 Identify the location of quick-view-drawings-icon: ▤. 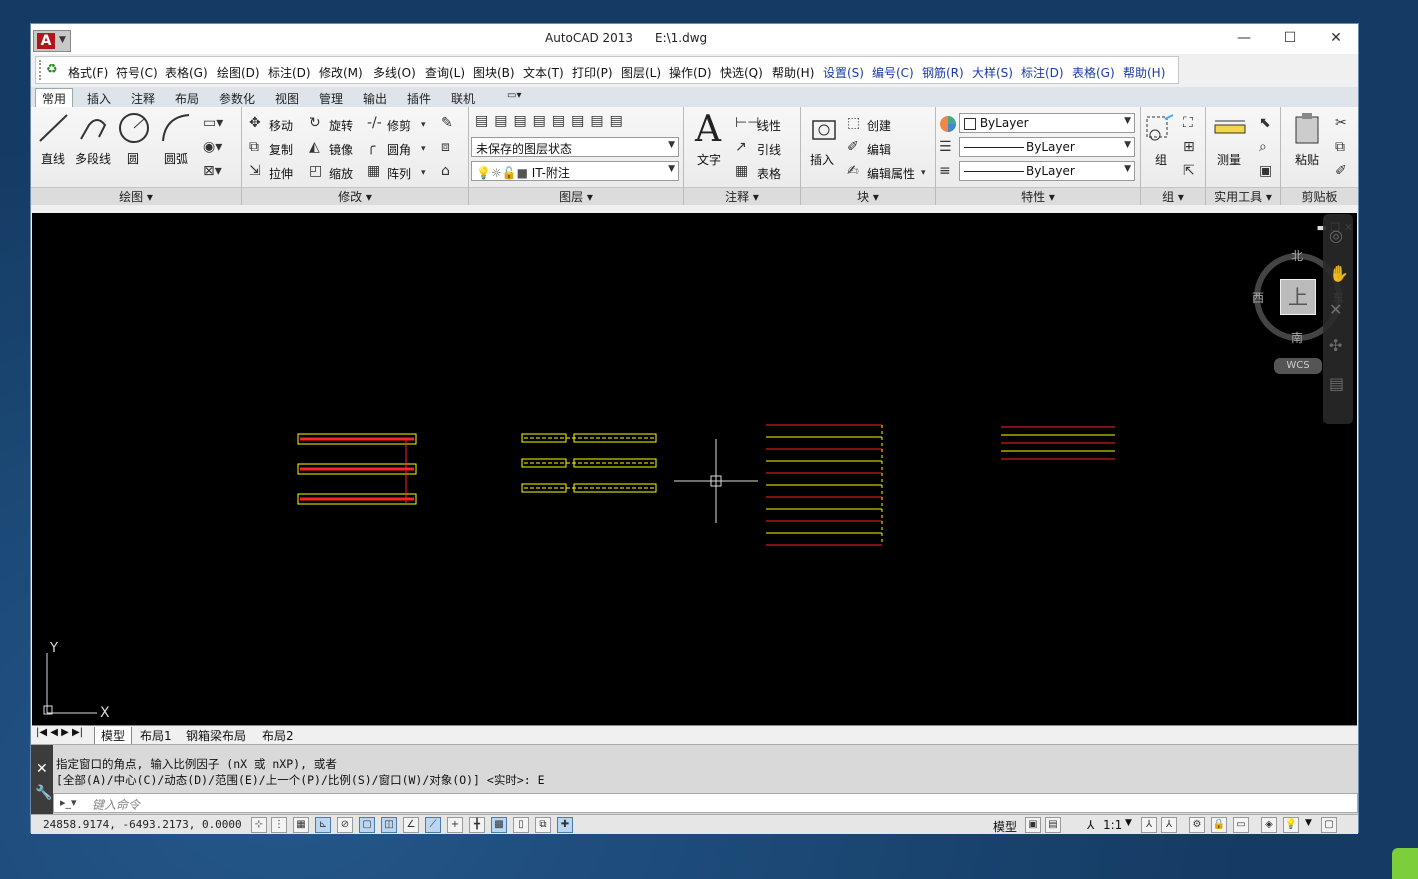
(1053, 825).